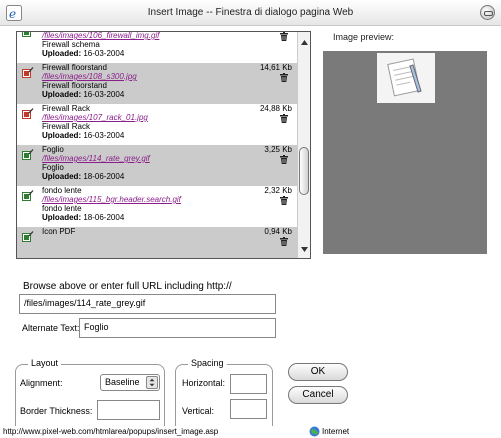 This screenshot has width=501, height=438. I want to click on file-name: Firewall Rack, so click(66, 108).